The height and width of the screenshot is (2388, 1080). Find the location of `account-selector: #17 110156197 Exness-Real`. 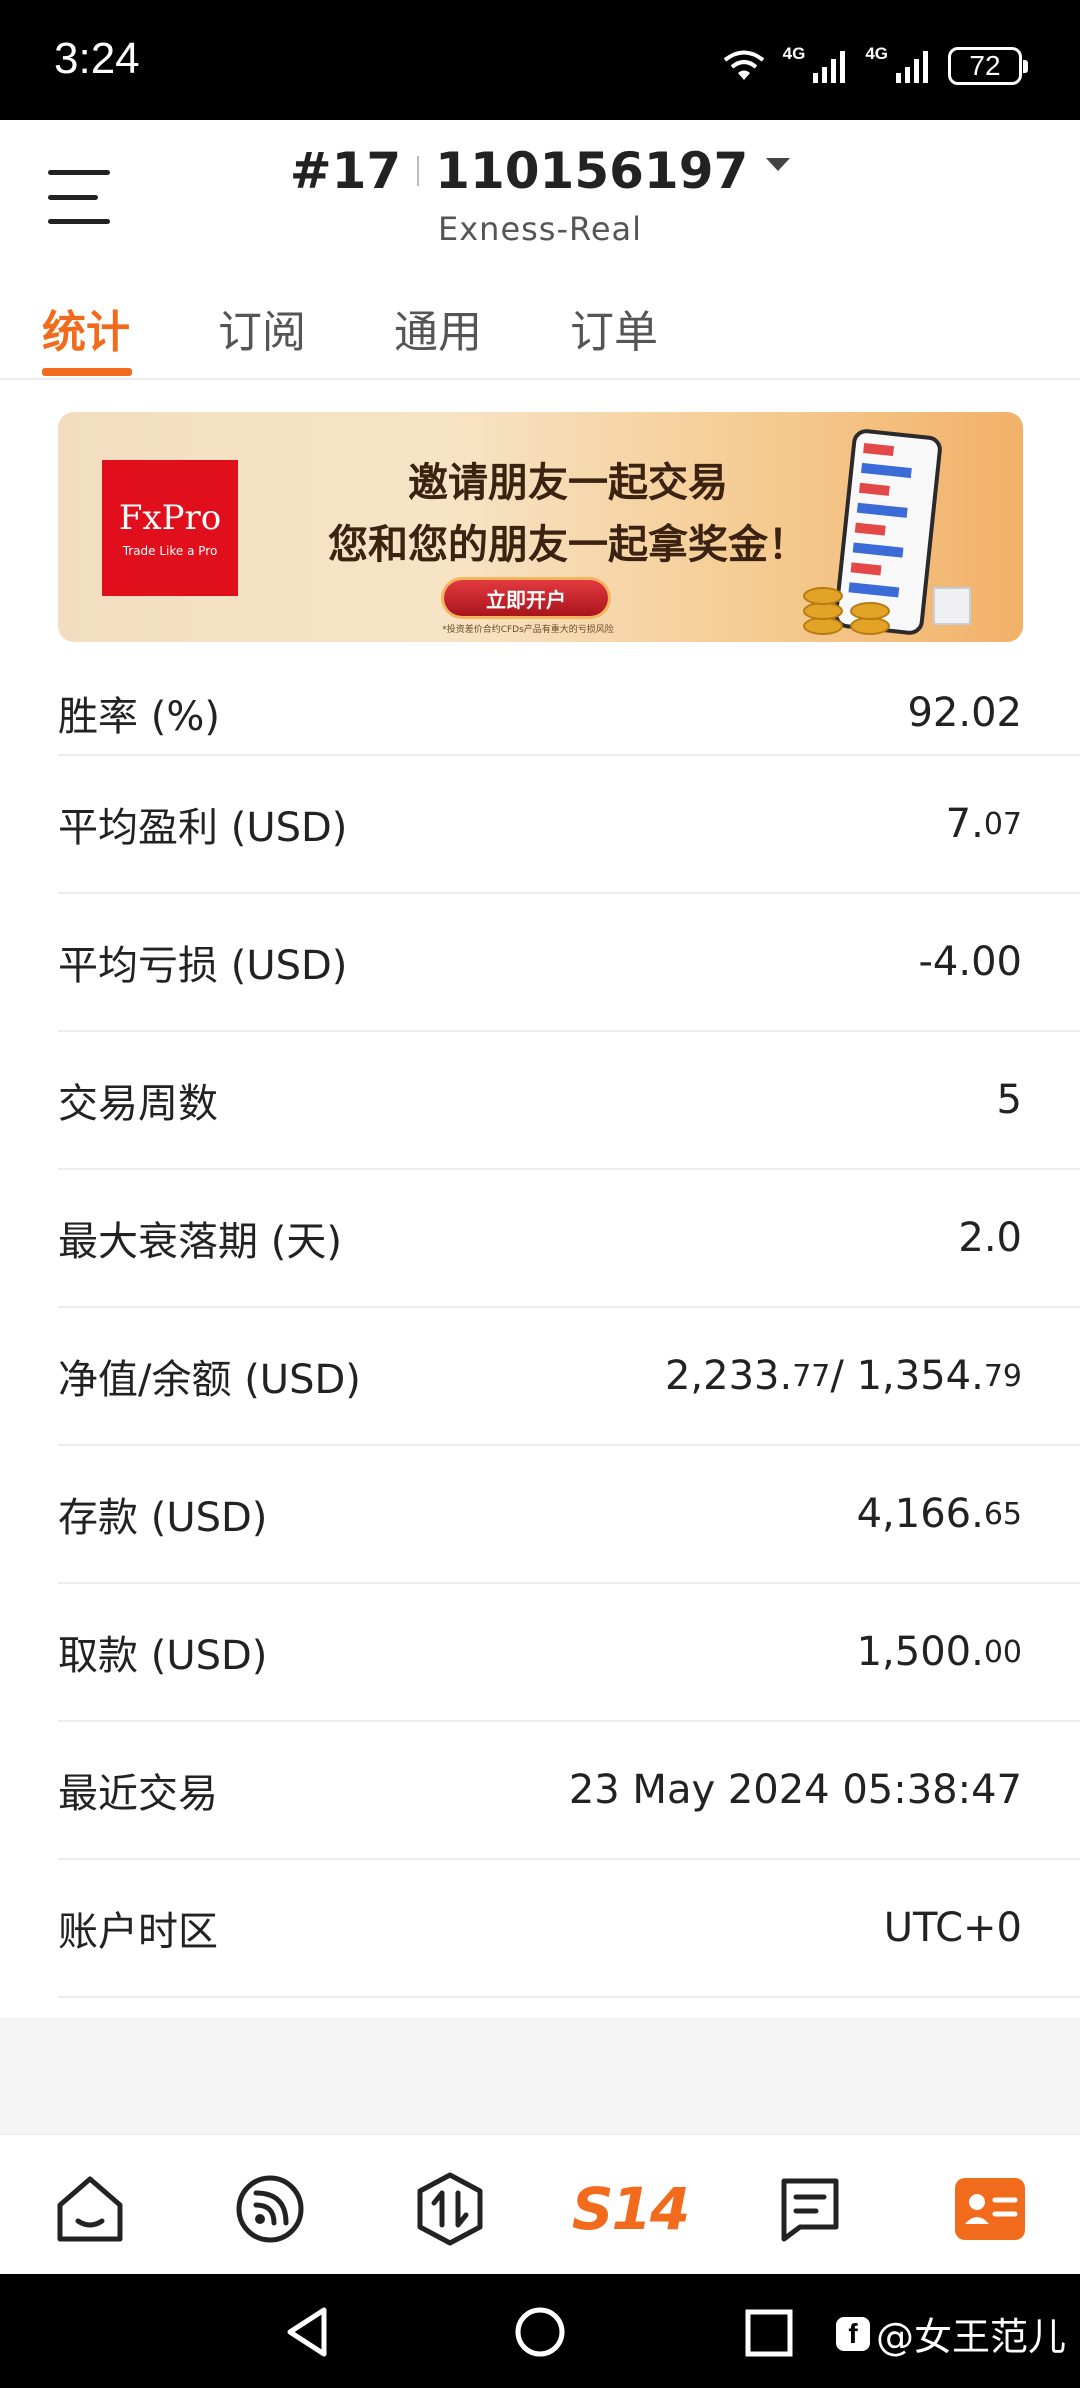

account-selector: #17 110156197 Exness-Real is located at coordinates (540, 195).